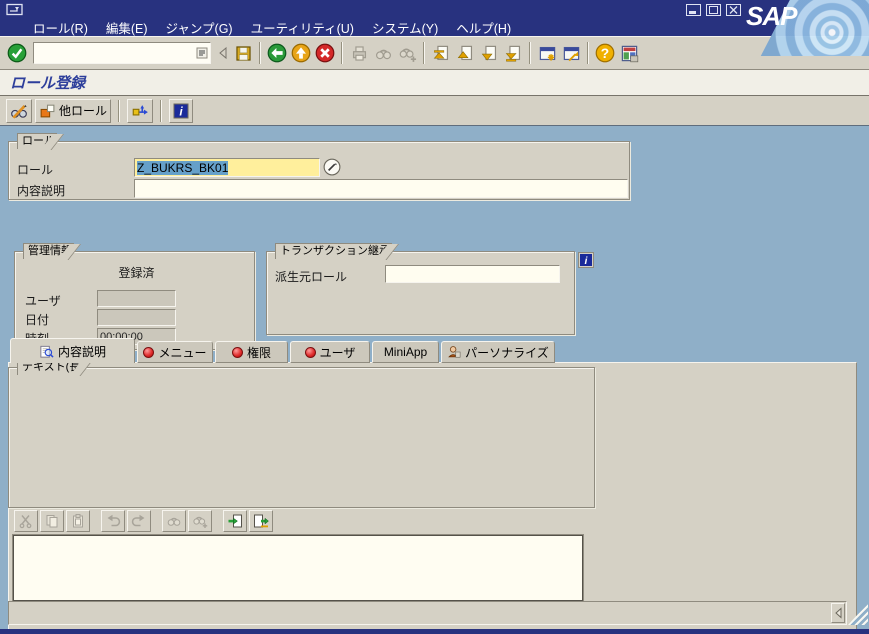 This screenshot has height=634, width=869. I want to click on tab-personalization: パーソナライズ, so click(498, 352).